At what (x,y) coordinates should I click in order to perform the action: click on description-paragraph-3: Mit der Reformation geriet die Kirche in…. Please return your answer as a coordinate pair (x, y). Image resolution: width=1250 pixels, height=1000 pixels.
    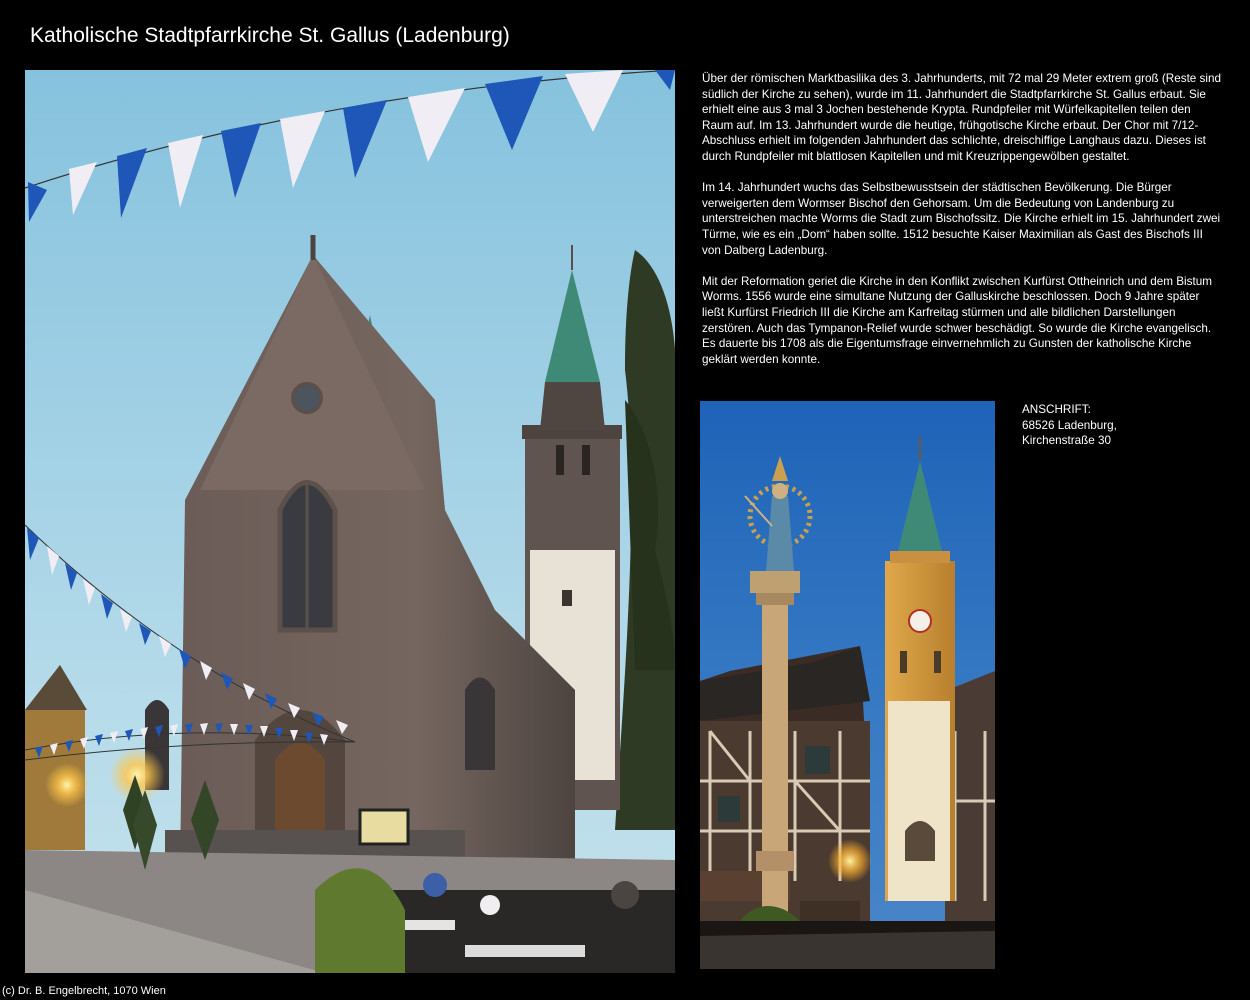
    Looking at the image, I should click on (957, 320).